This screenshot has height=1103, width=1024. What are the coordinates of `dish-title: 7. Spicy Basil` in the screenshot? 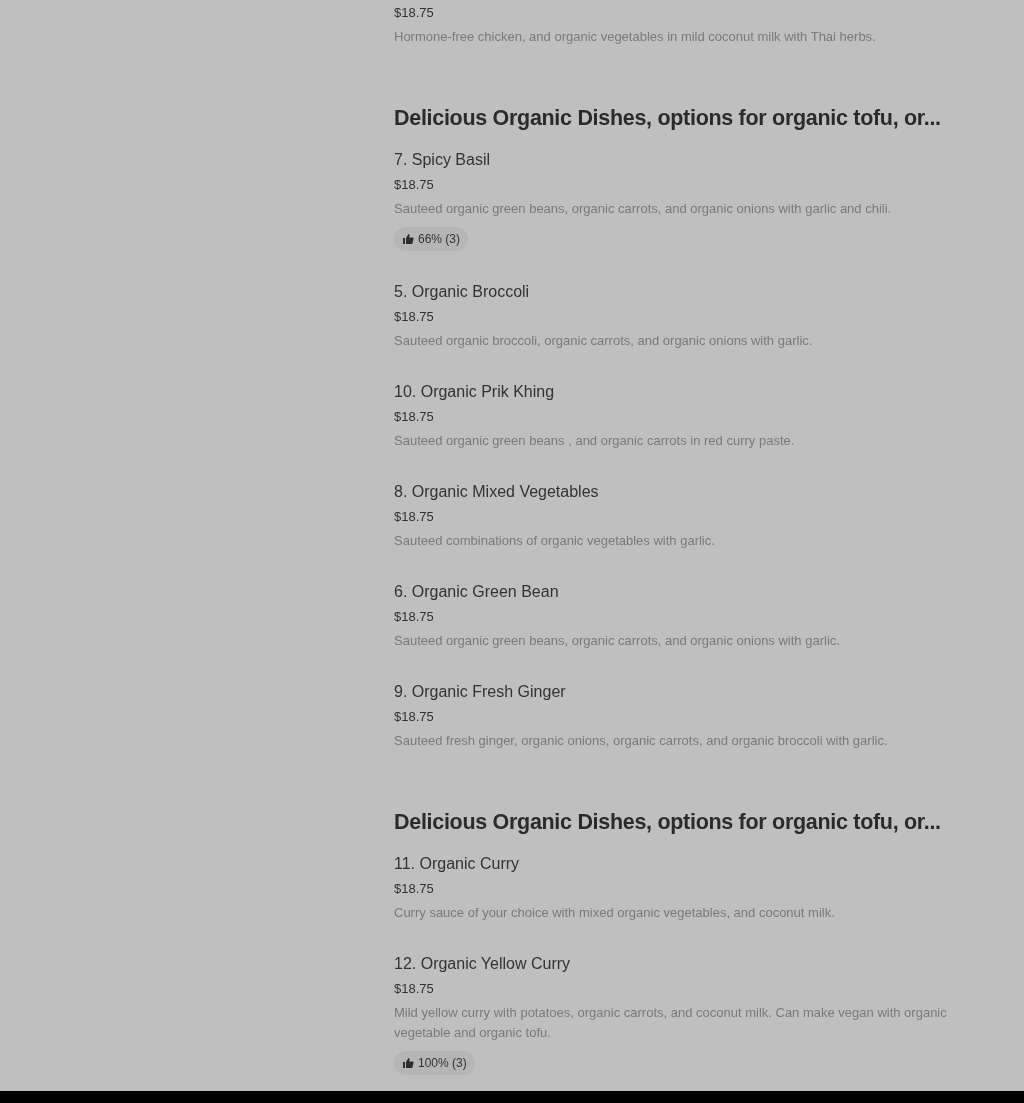 It's located at (704, 160).